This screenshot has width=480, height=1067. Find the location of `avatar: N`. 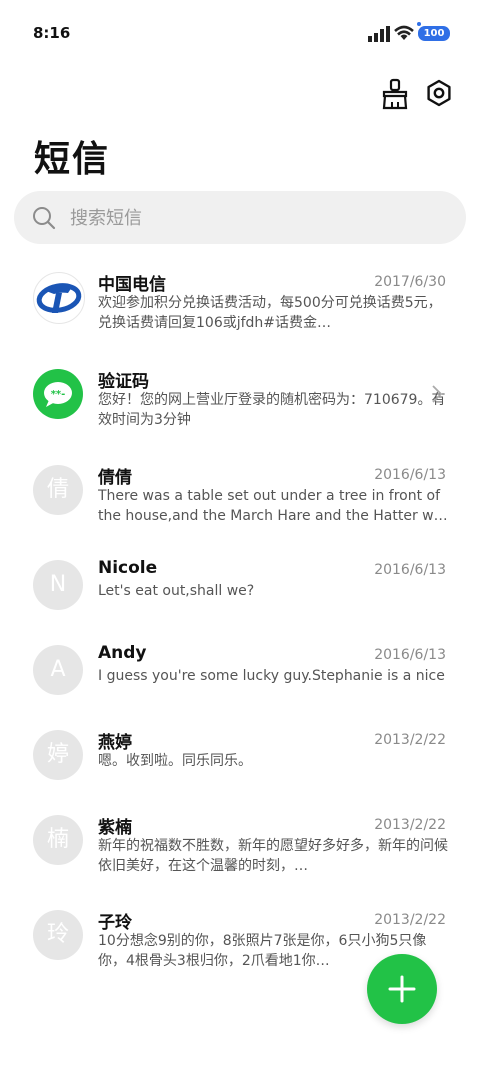

avatar: N is located at coordinates (58, 585).